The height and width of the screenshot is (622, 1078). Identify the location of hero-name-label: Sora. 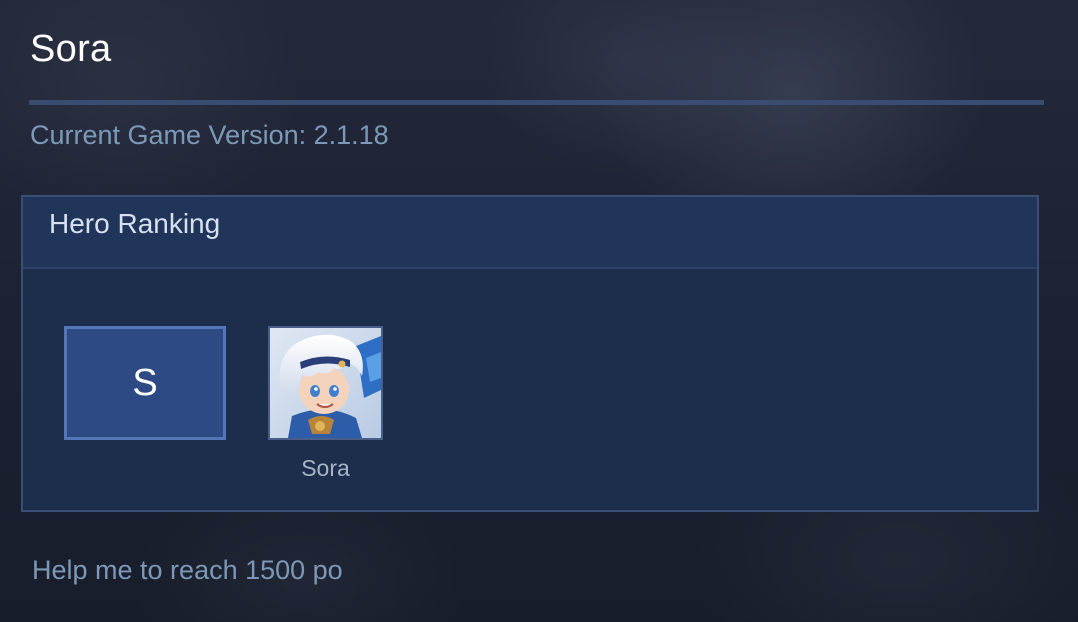
(325, 468).